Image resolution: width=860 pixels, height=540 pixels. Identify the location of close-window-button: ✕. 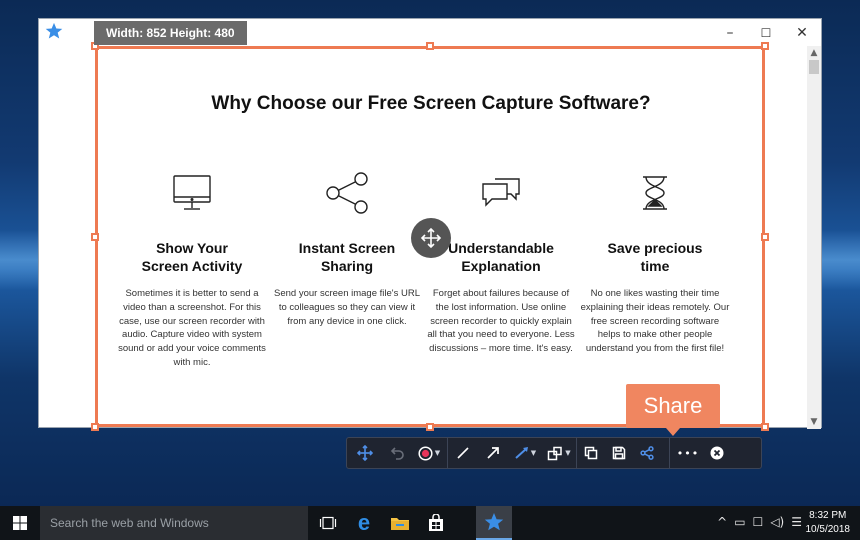
(802, 33).